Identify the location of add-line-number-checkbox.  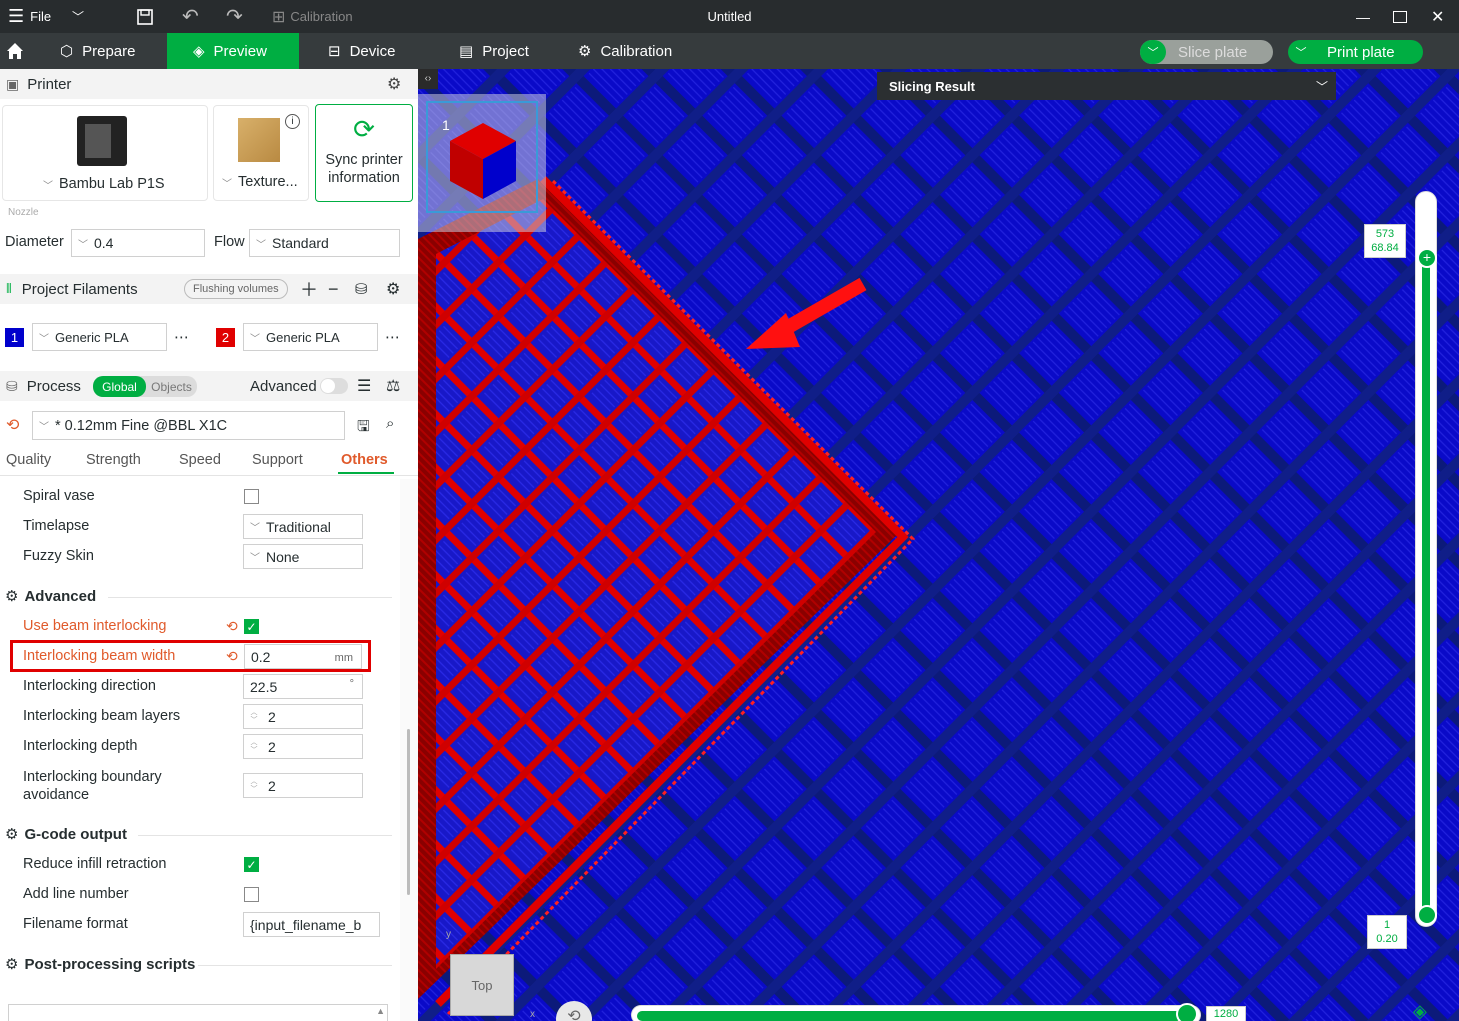
(251, 894).